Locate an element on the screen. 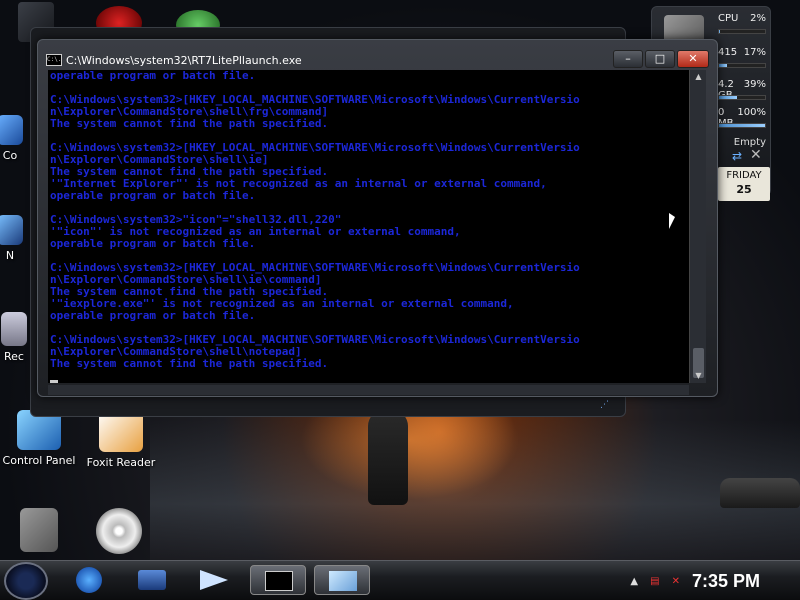 Image resolution: width=800 pixels, height=600 pixels. network-status-icon: ▤ is located at coordinates (654, 581).